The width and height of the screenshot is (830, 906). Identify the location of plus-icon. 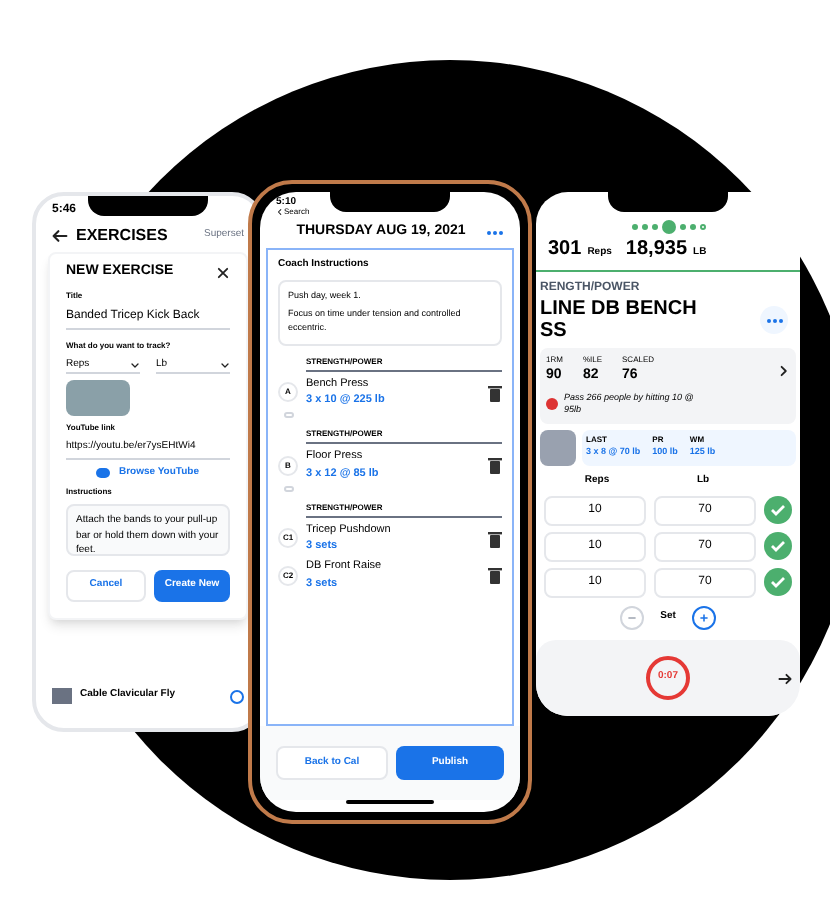
(703, 617).